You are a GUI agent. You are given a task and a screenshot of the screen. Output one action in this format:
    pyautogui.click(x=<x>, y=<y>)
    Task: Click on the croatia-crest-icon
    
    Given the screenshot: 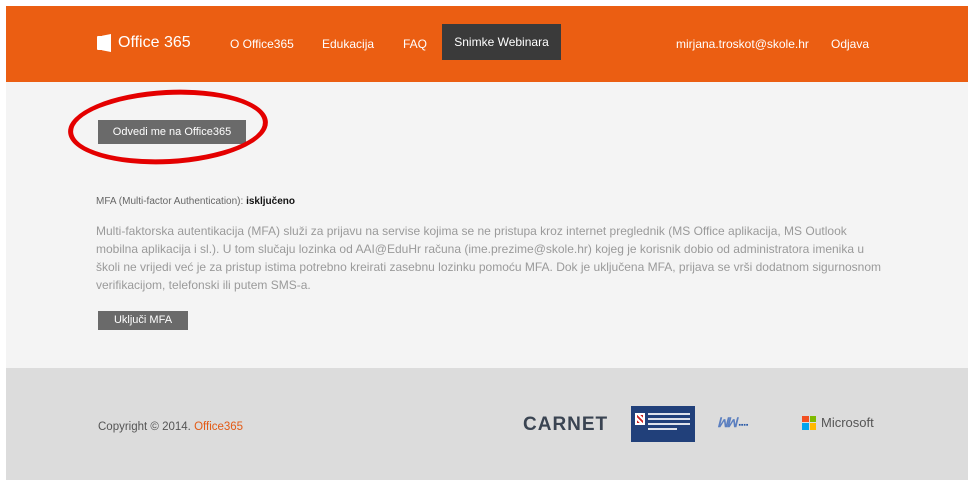 What is the action you would take?
    pyautogui.click(x=640, y=419)
    